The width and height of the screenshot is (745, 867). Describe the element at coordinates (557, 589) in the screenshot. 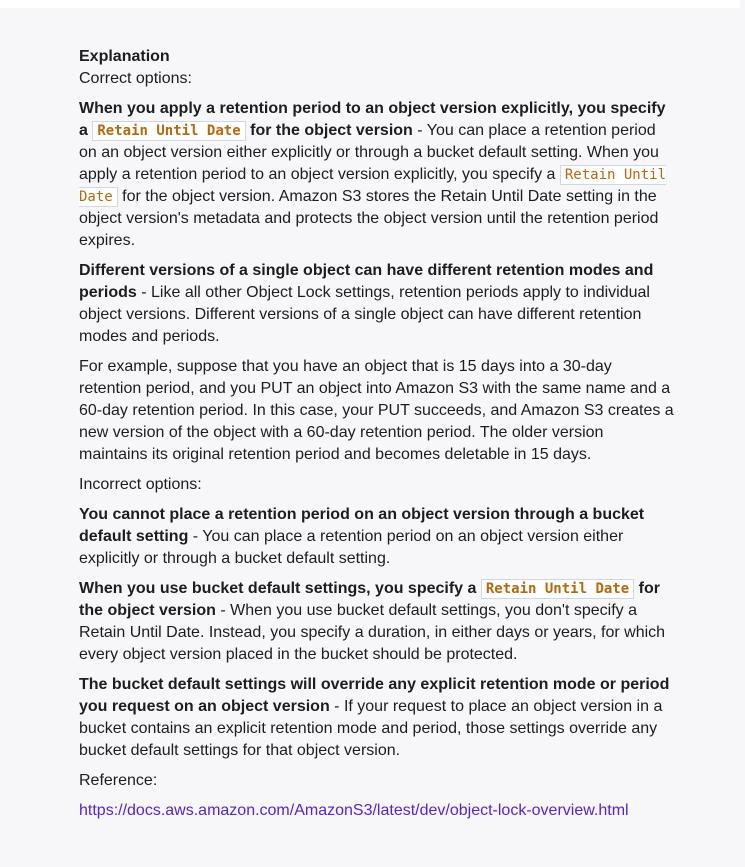

I see `retain-until-date-code-3: Retain Until Date` at that location.